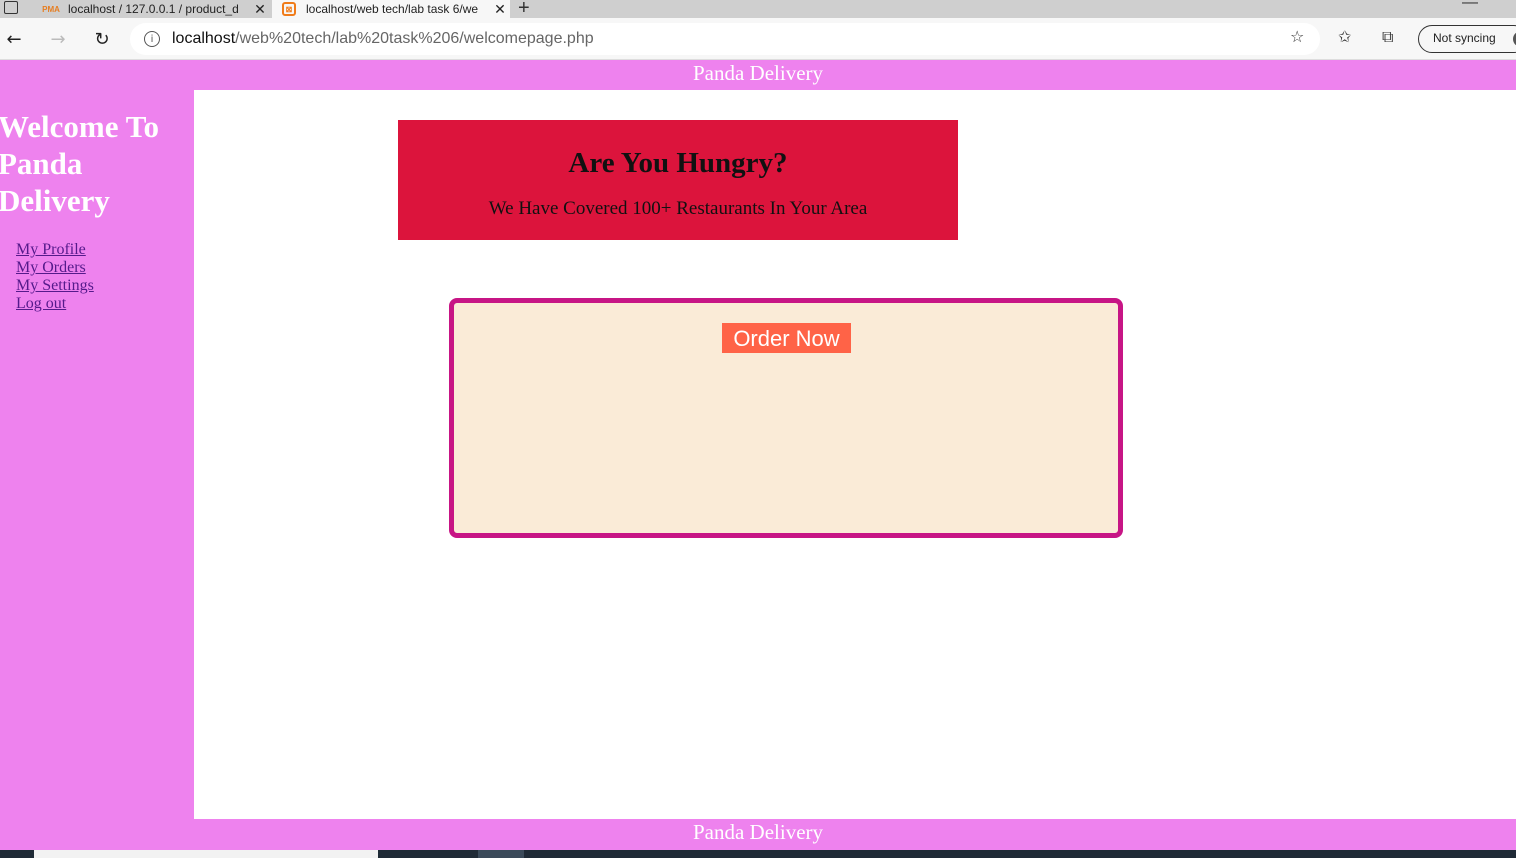 This screenshot has height=858, width=1516. Describe the element at coordinates (501, 854) in the screenshot. I see `taskbar-active-app` at that location.